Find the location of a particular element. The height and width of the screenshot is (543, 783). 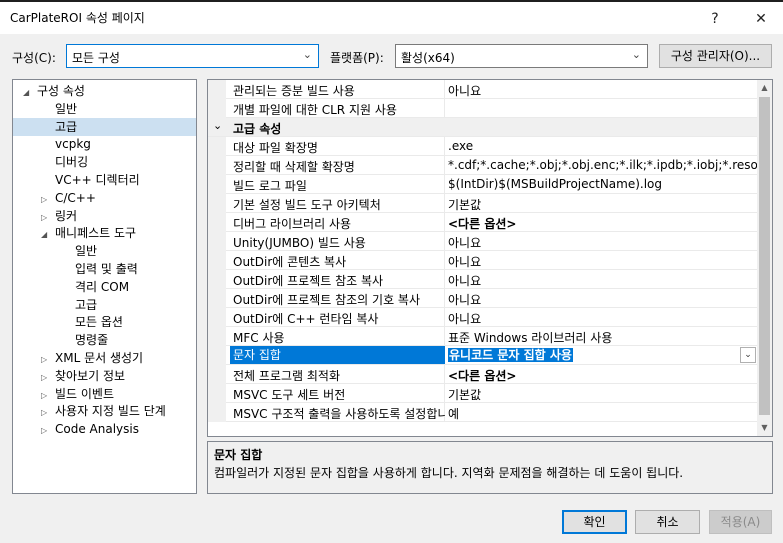

tree-item: ▷ 찾아보기 정보 is located at coordinates (104, 376).